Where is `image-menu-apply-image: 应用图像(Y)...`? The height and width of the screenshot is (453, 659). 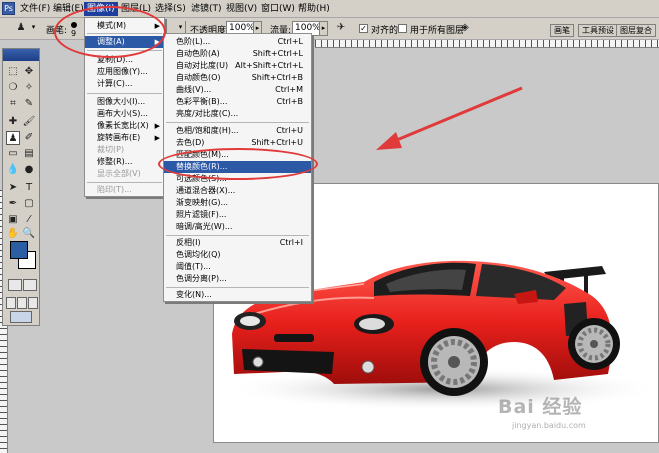
image-menu-apply-image: 应用图像(Y)... is located at coordinates (124, 72).